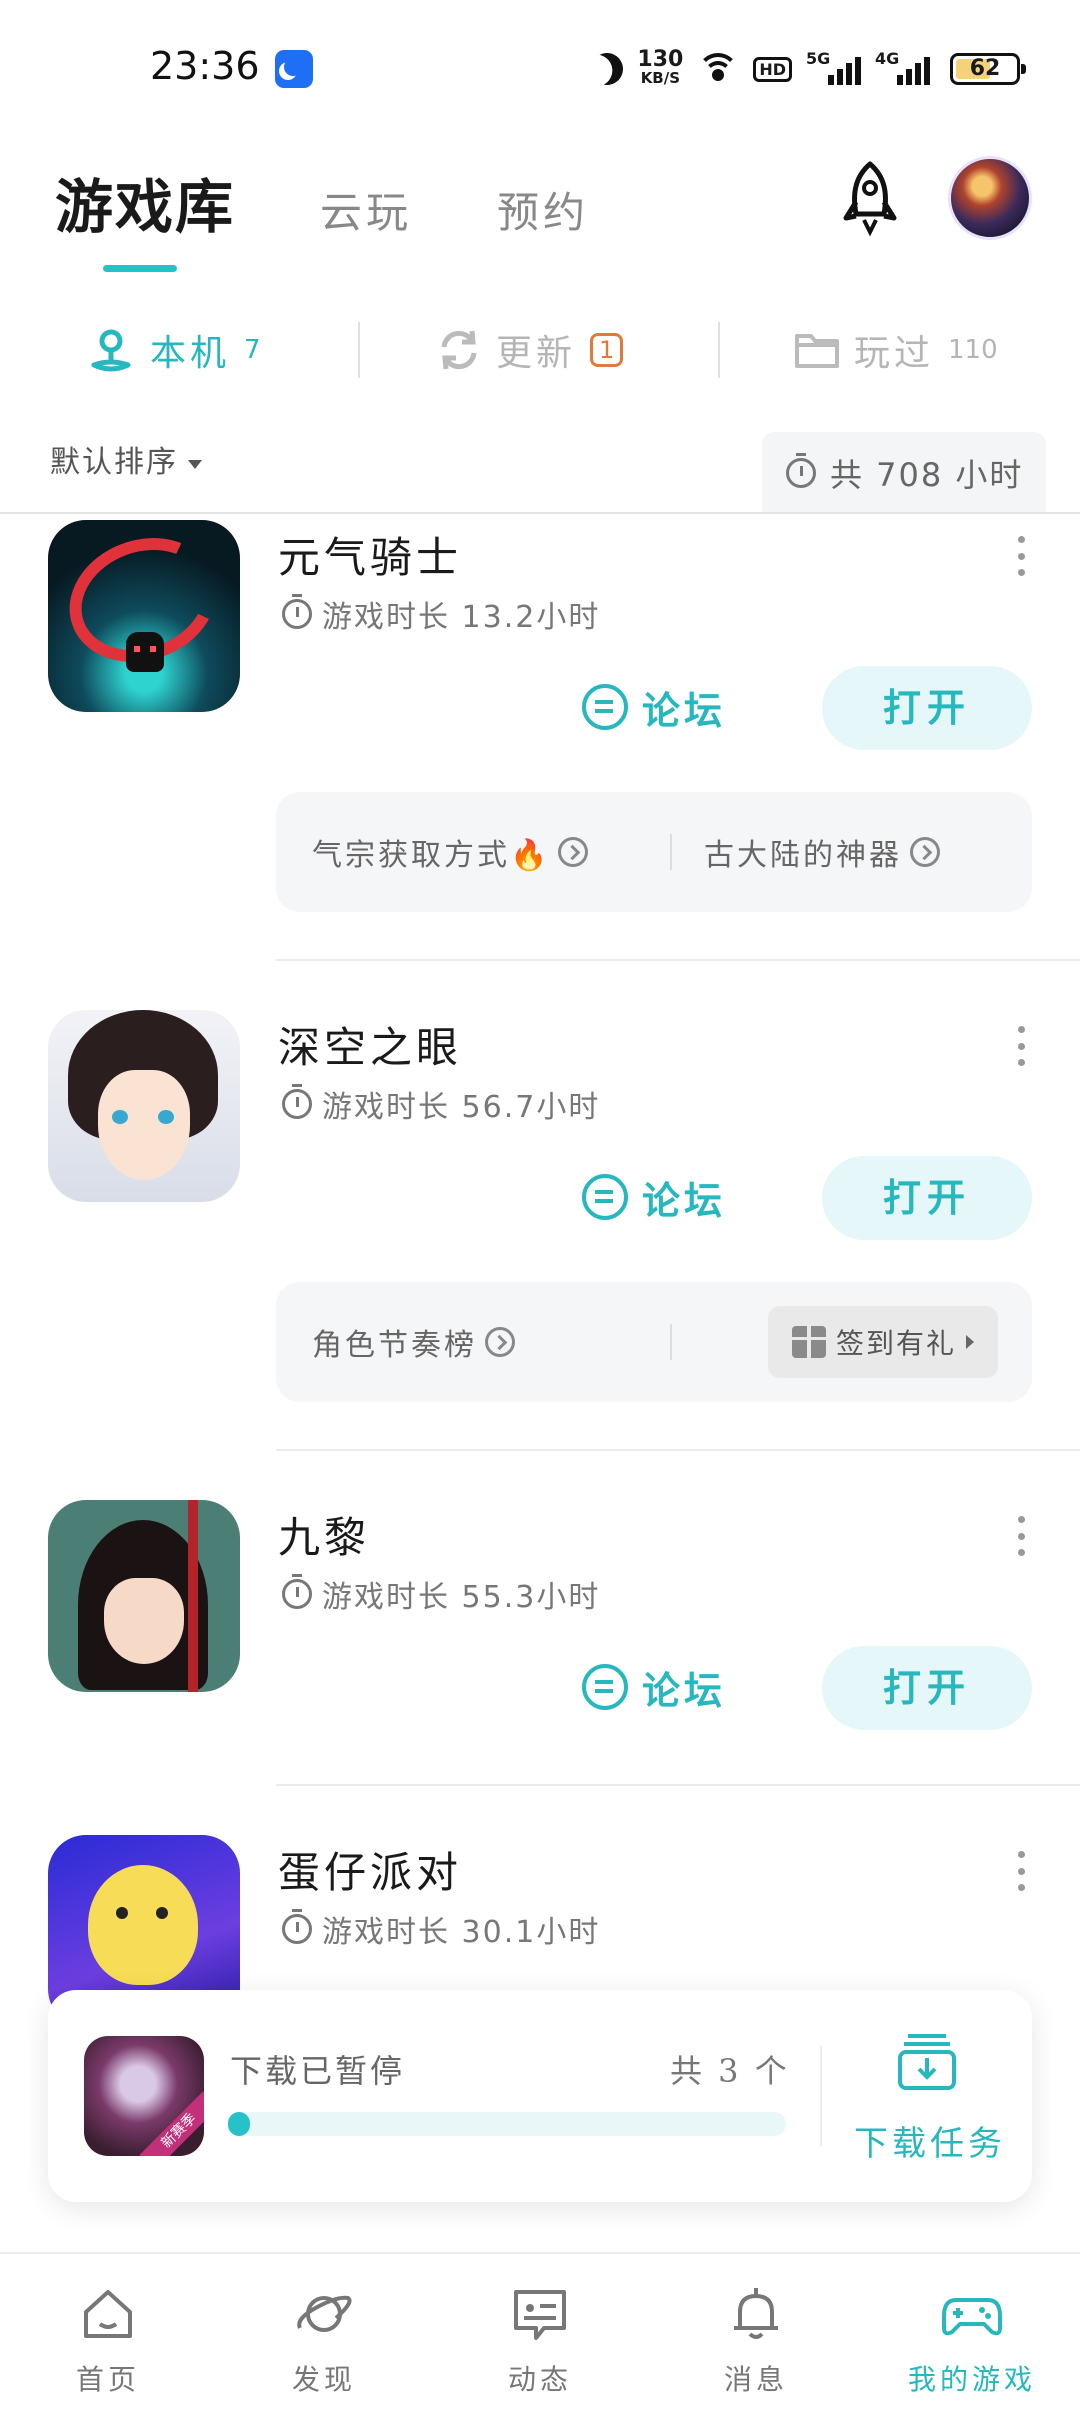 The image size is (1080, 2412). Describe the element at coordinates (441, 1104) in the screenshot. I see `game-playtime: 游戏时长 56.7小时` at that location.